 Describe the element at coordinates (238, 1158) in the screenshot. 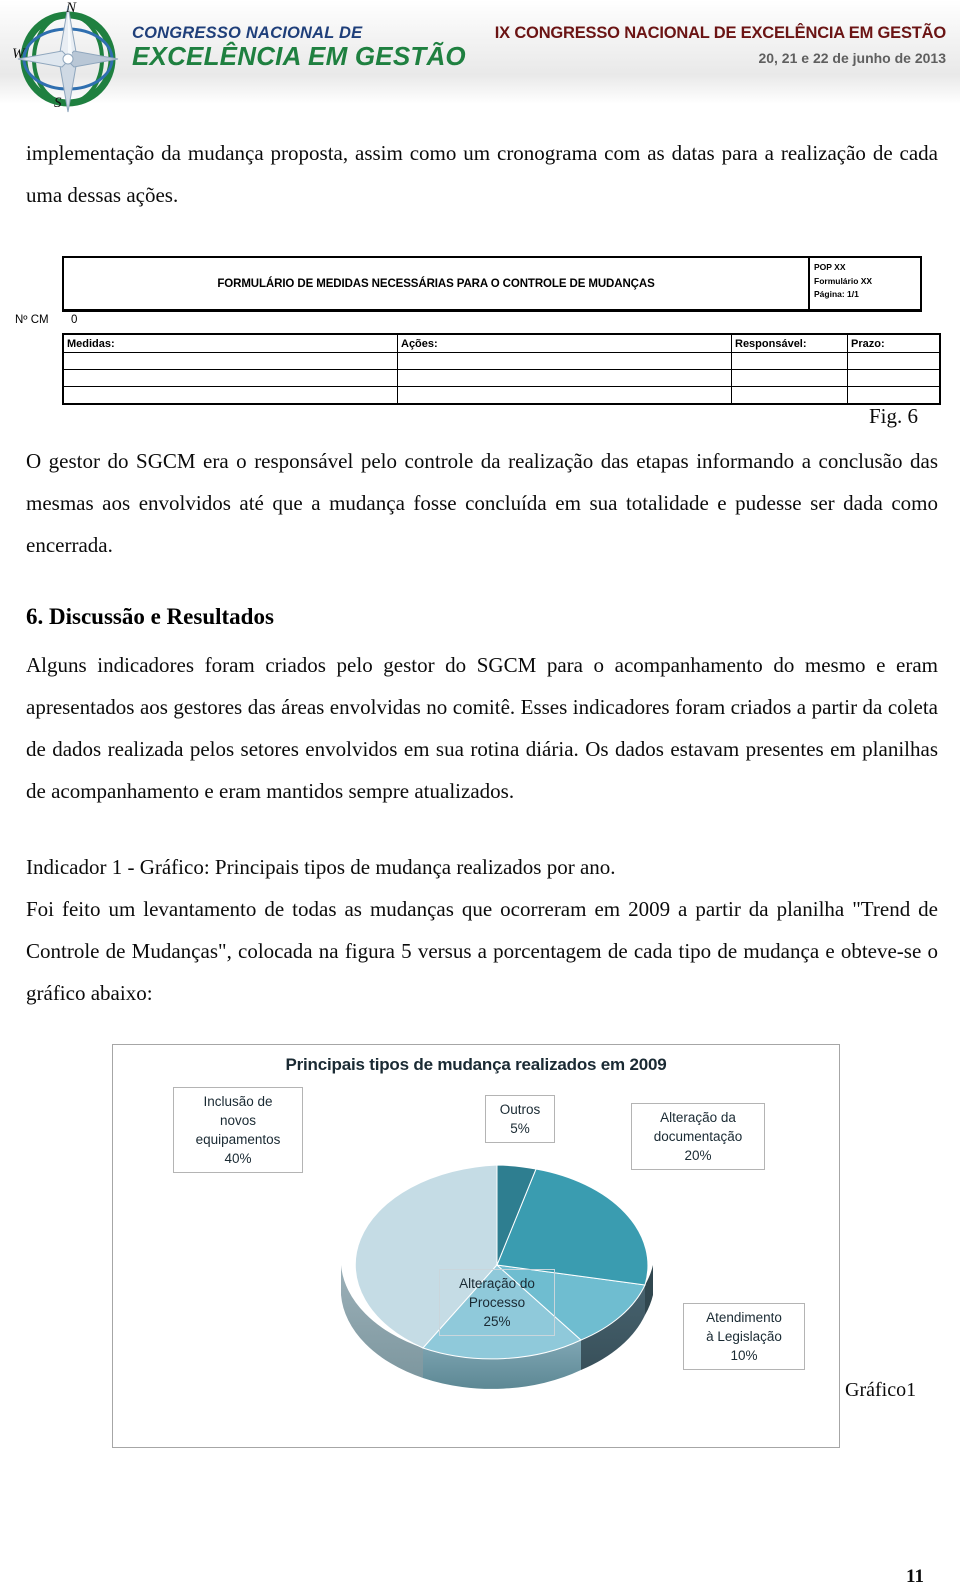

I see `pie-label-equipamentos-value: 40%` at that location.